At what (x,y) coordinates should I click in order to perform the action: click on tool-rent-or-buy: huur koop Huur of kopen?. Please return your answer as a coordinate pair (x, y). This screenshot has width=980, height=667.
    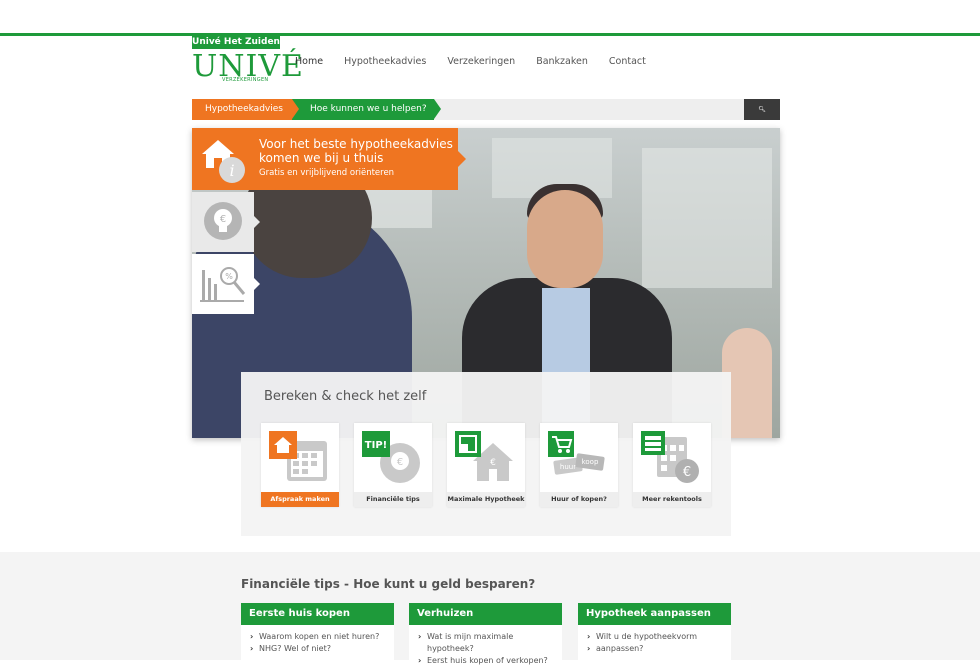
    Looking at the image, I should click on (579, 465).